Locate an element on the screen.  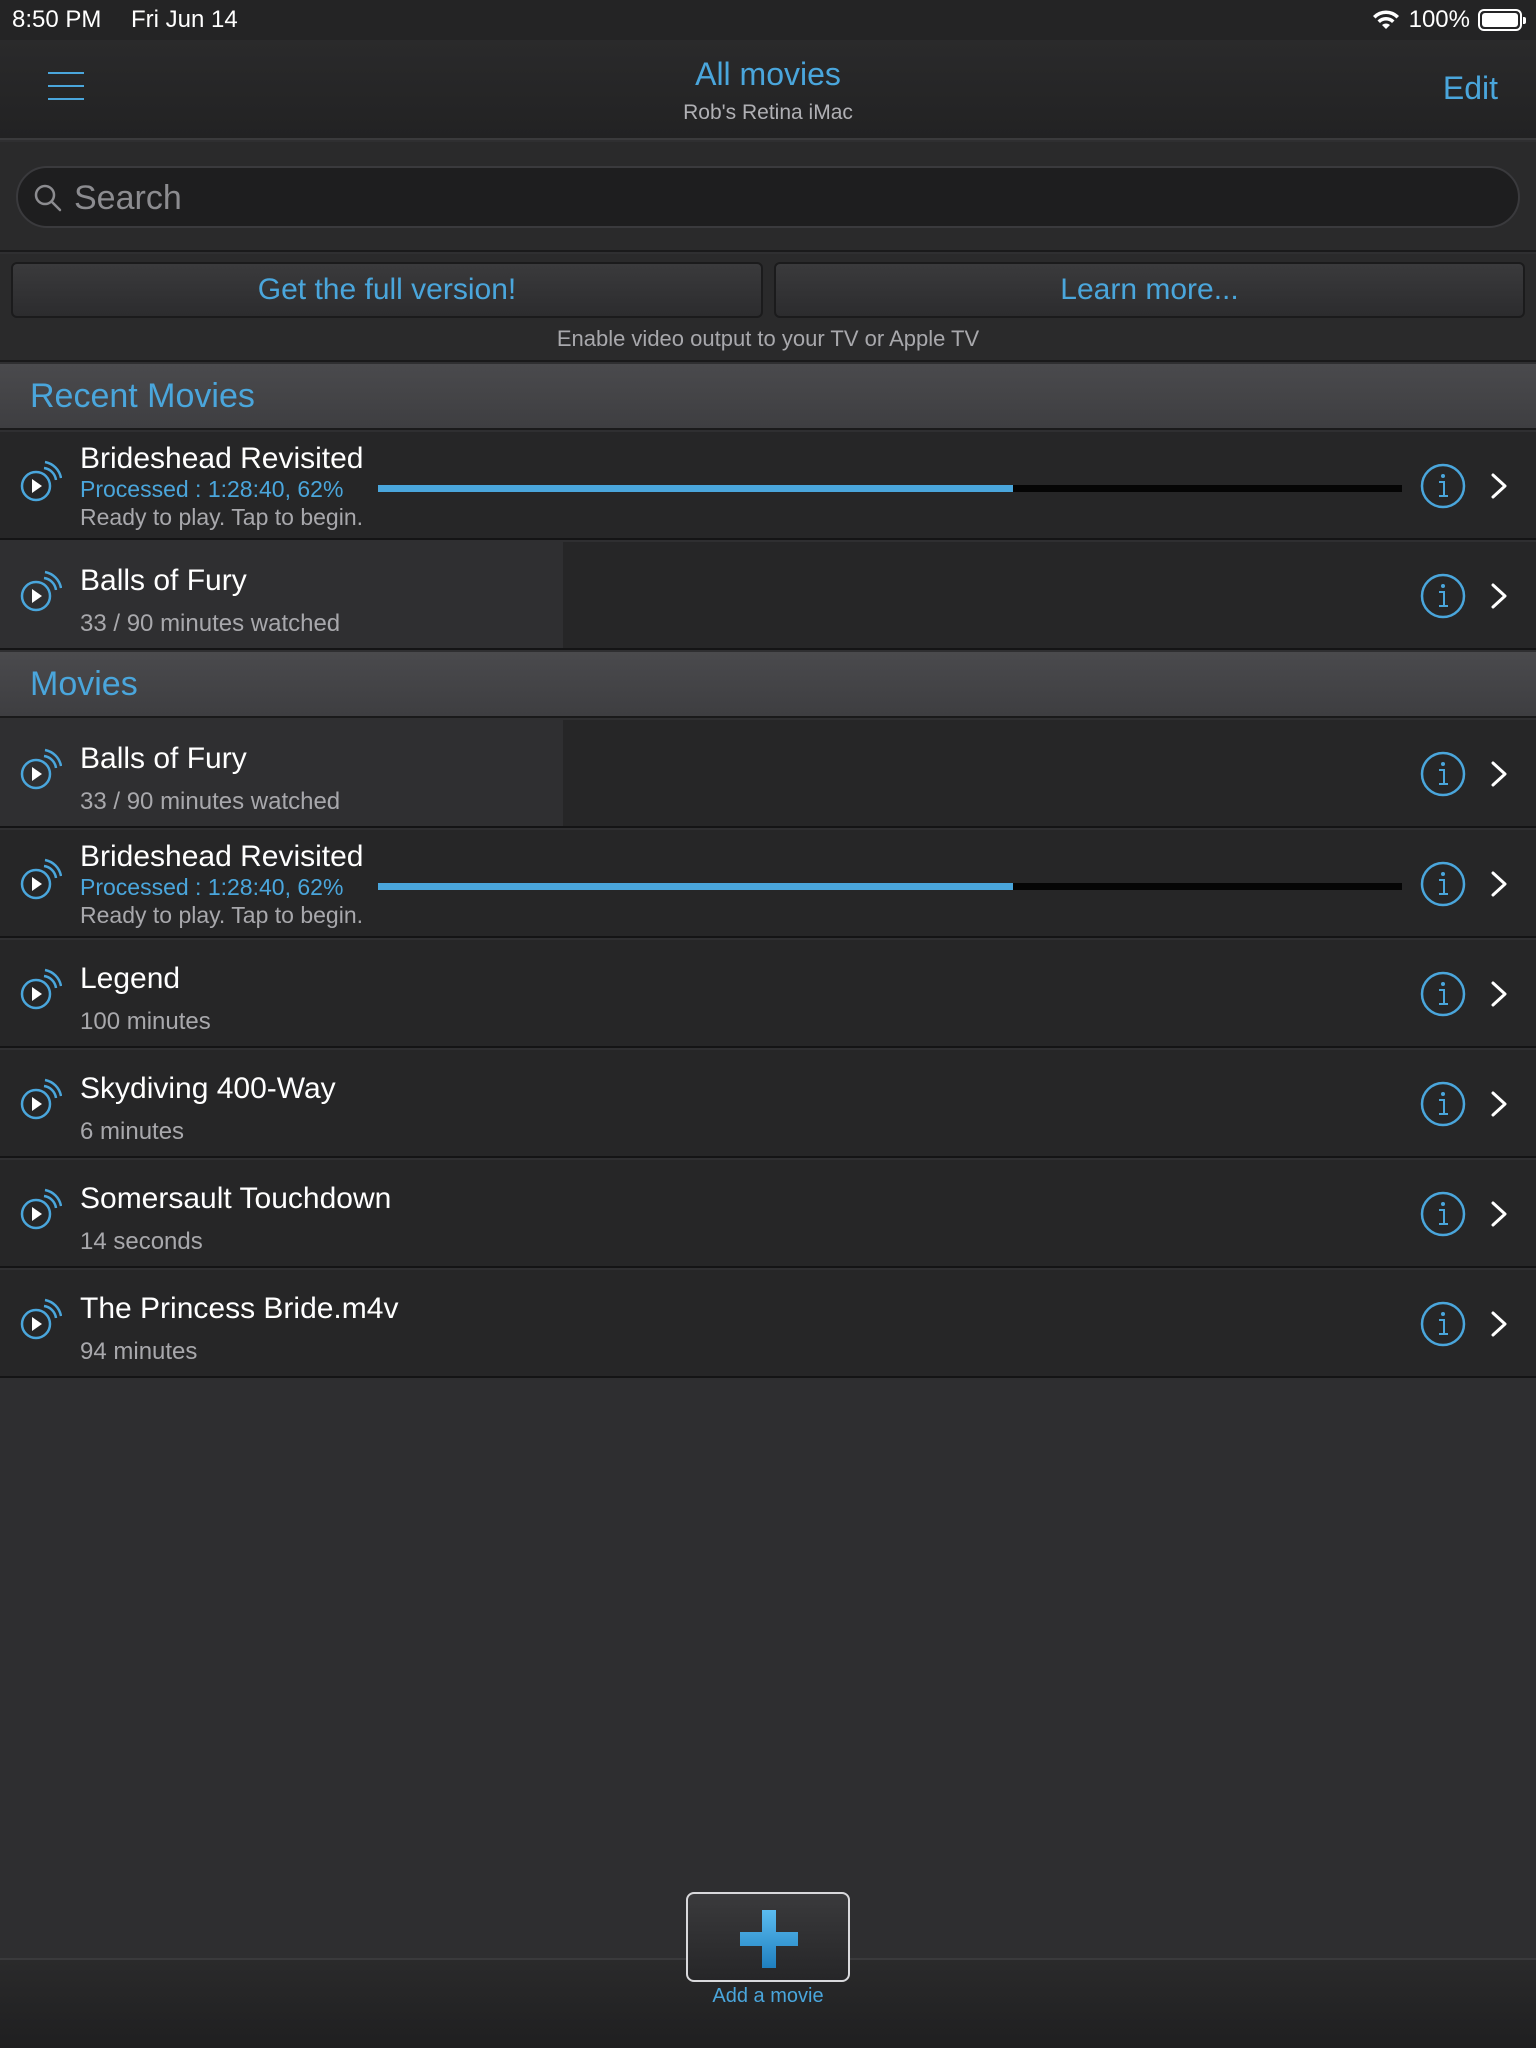
battery-icon is located at coordinates (1502, 20).